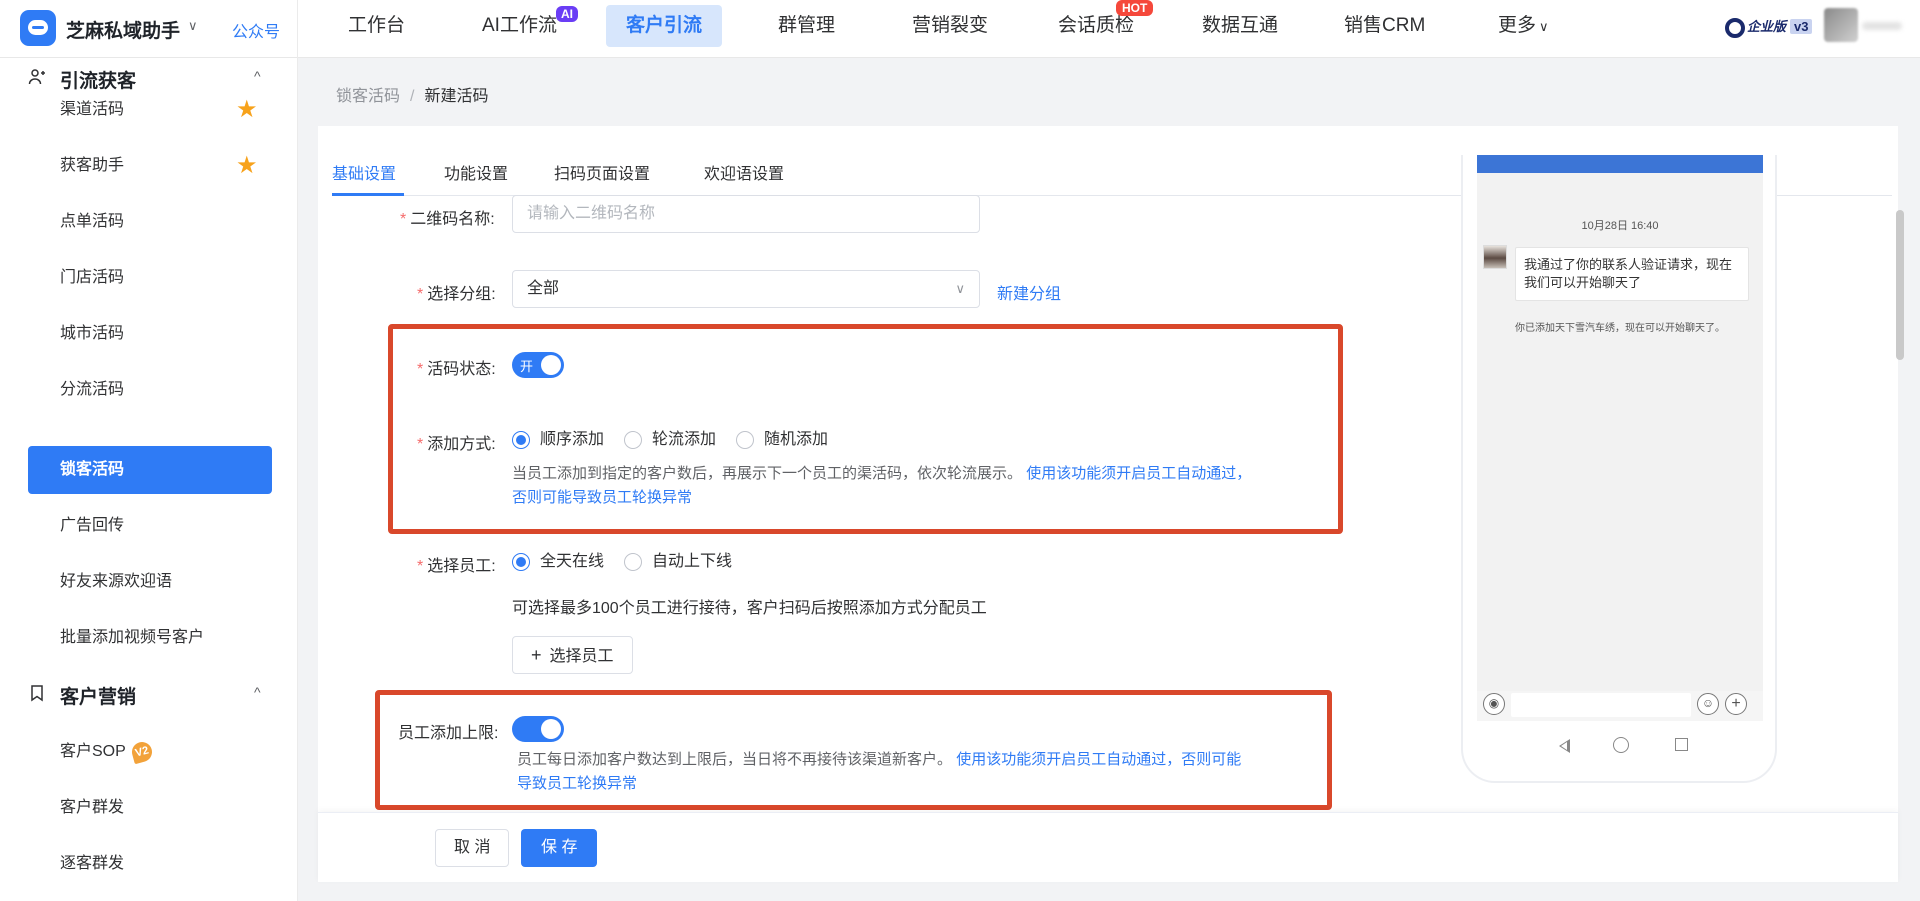 The width and height of the screenshot is (1920, 901). Describe the element at coordinates (519, 26) in the screenshot. I see `nav-ai-workflow: AI工作流` at that location.